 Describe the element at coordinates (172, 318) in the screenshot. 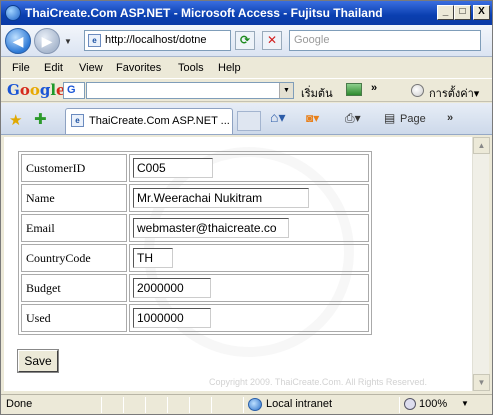

I see `used-field: 1000000` at that location.